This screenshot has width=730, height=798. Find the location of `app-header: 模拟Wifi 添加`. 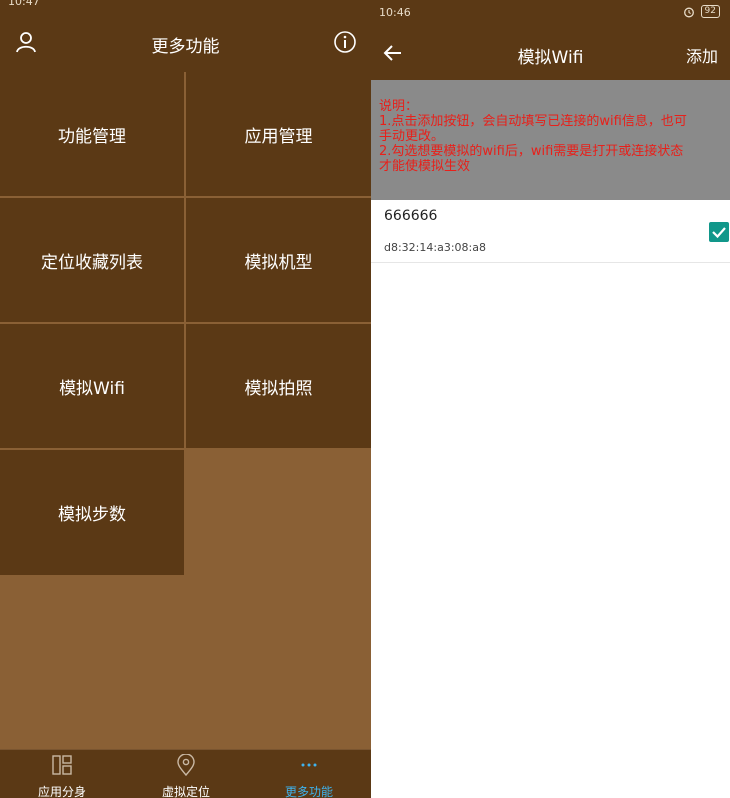

app-header: 模拟Wifi 添加 is located at coordinates (550, 53).